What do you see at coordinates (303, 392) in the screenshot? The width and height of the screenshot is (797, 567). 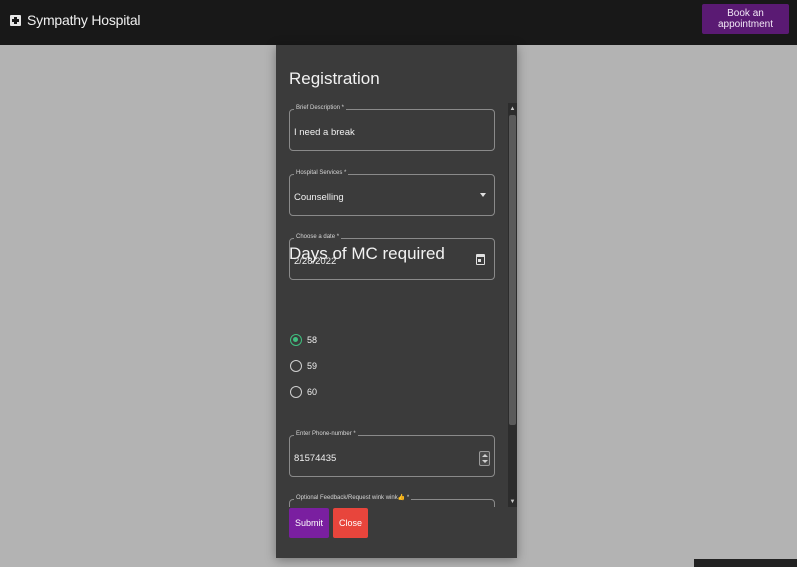 I see `mc-option-60: 60` at bounding box center [303, 392].